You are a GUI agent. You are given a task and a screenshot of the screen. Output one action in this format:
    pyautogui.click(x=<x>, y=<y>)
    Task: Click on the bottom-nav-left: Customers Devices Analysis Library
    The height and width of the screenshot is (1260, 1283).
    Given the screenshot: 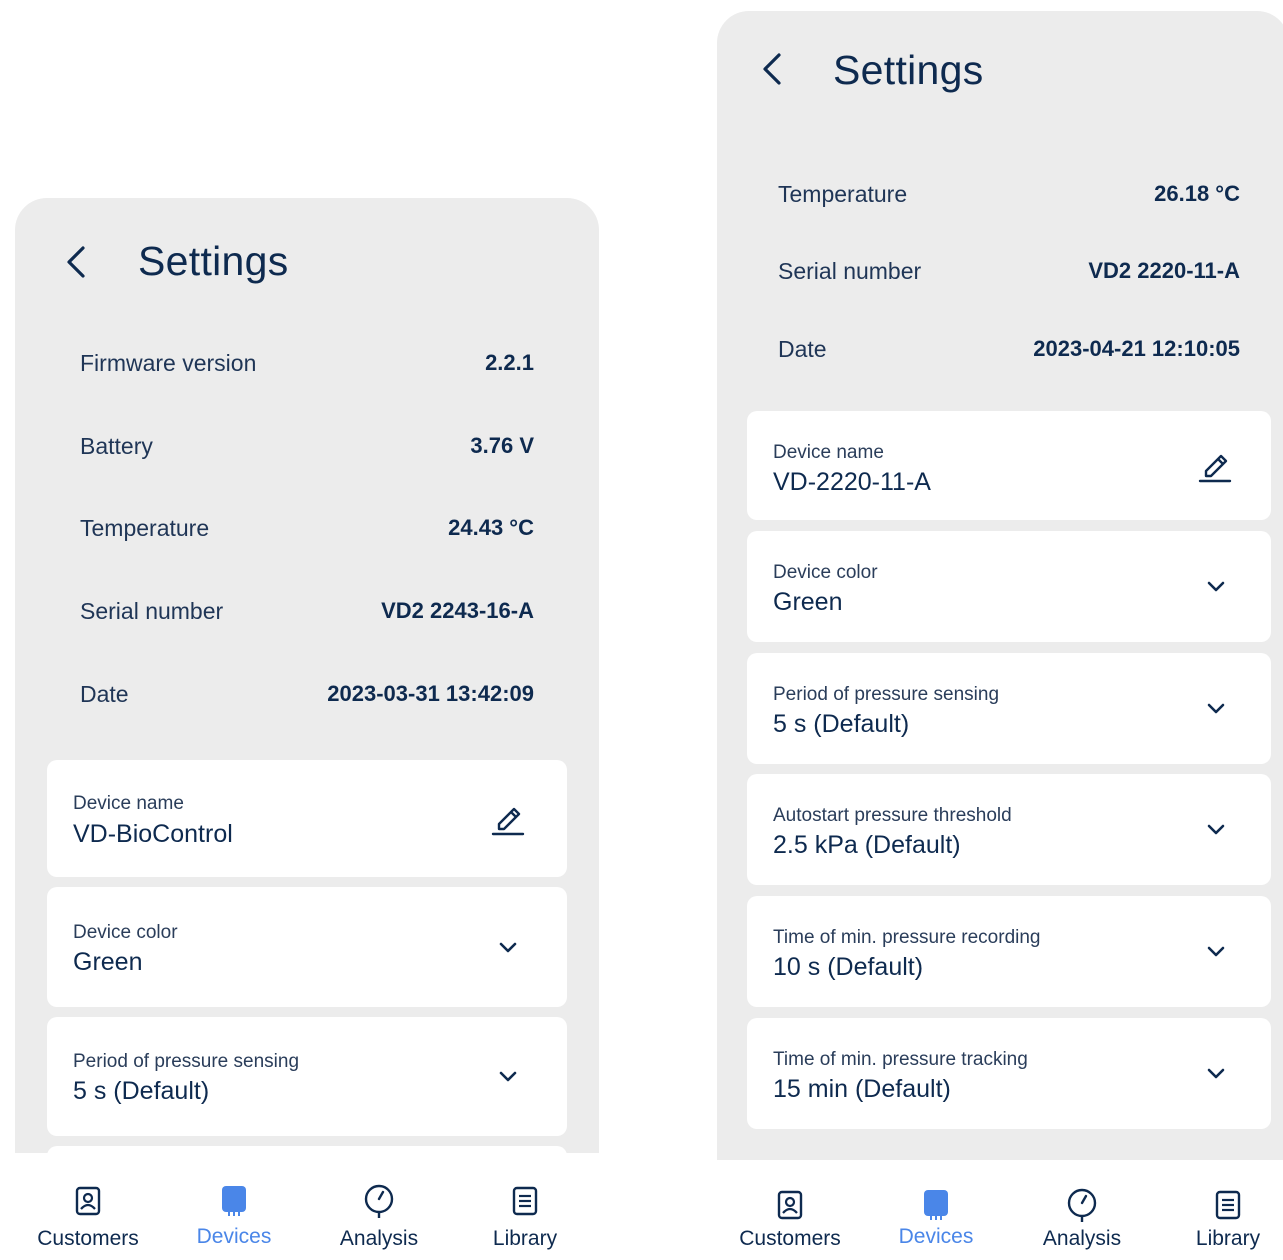 What is the action you would take?
    pyautogui.click(x=307, y=1202)
    